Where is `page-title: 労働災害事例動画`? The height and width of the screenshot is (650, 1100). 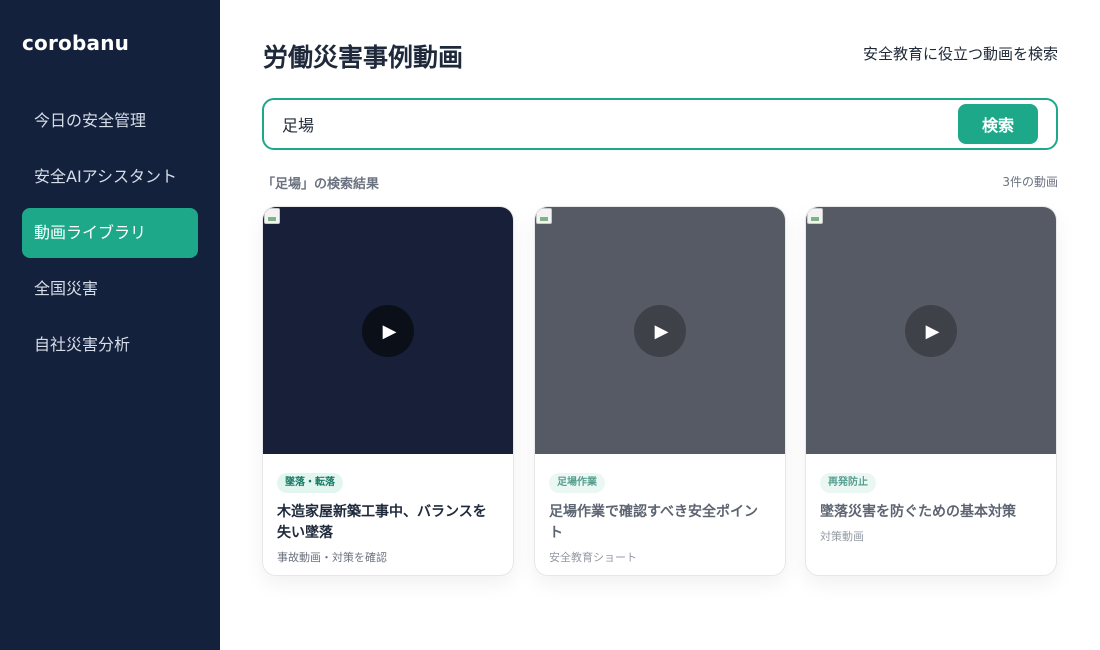
page-title: 労働災害事例動画 is located at coordinates (363, 57).